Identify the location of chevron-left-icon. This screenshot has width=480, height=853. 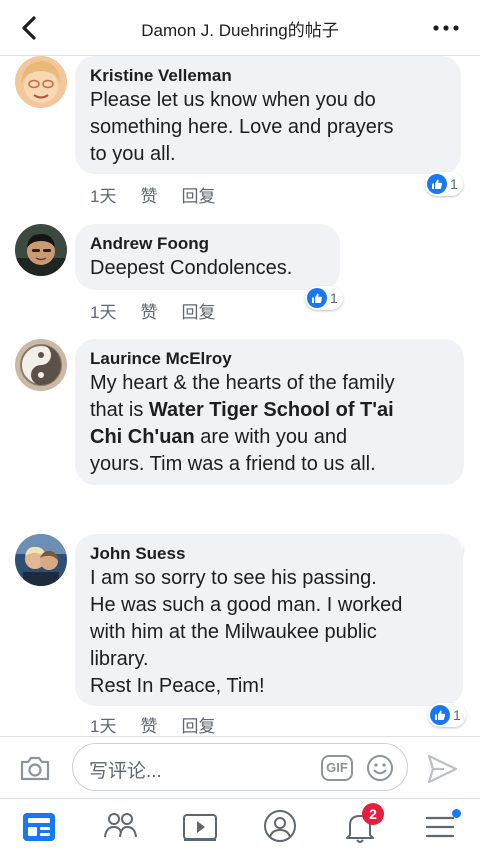
(29, 28).